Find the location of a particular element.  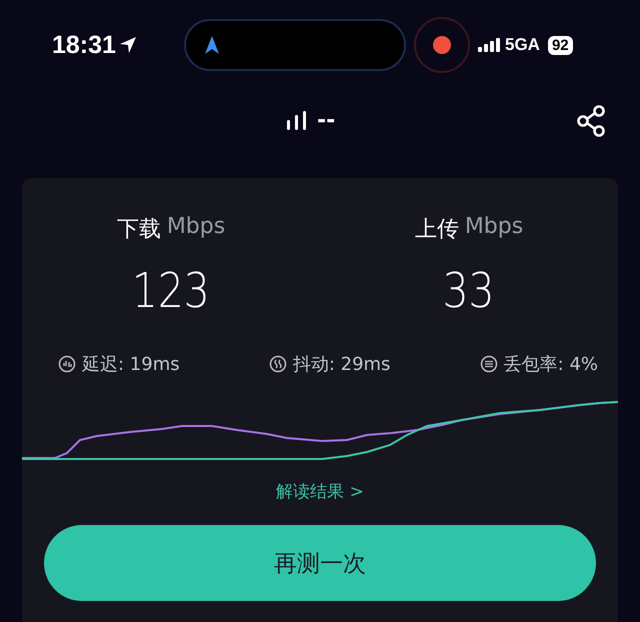

metric-text: 抖动: 29ms is located at coordinates (341, 364).